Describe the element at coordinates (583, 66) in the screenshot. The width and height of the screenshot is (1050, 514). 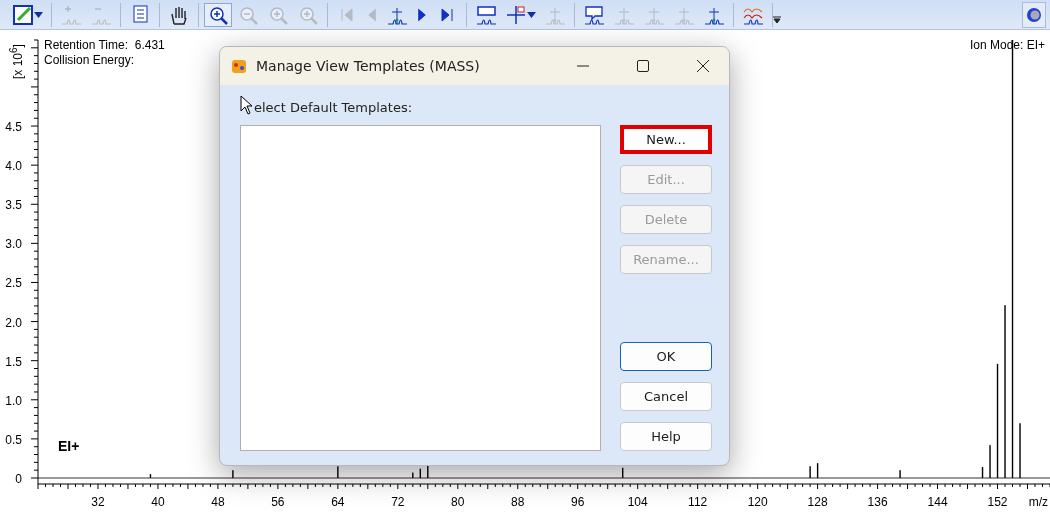
I see `minimize-icon` at that location.